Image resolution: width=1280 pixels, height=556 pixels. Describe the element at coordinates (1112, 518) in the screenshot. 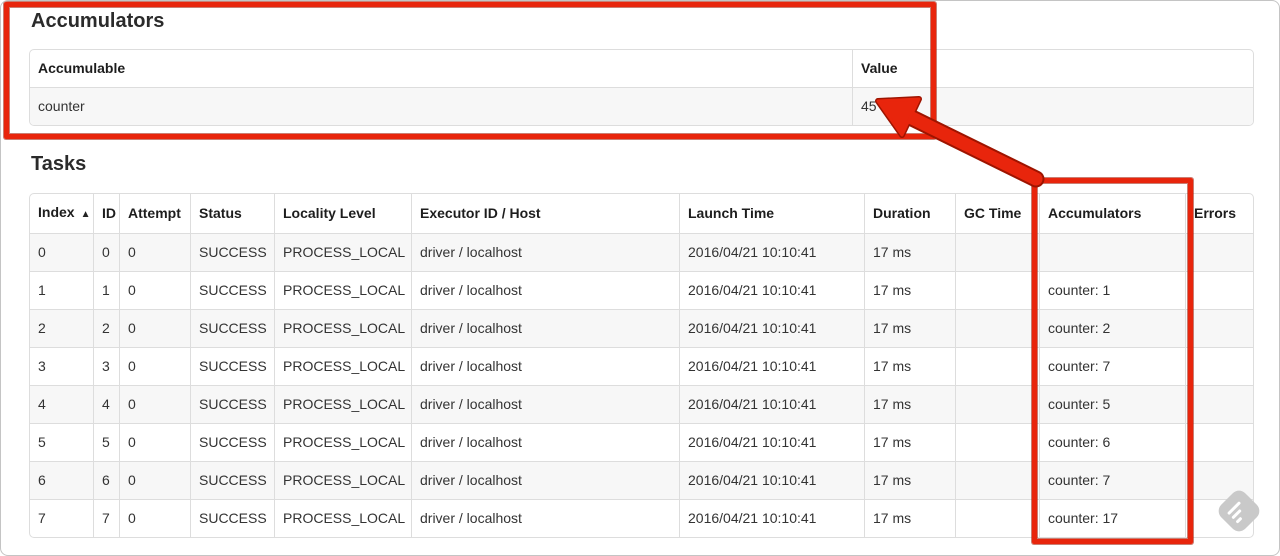

I see `table-cell: counter: 17` at that location.